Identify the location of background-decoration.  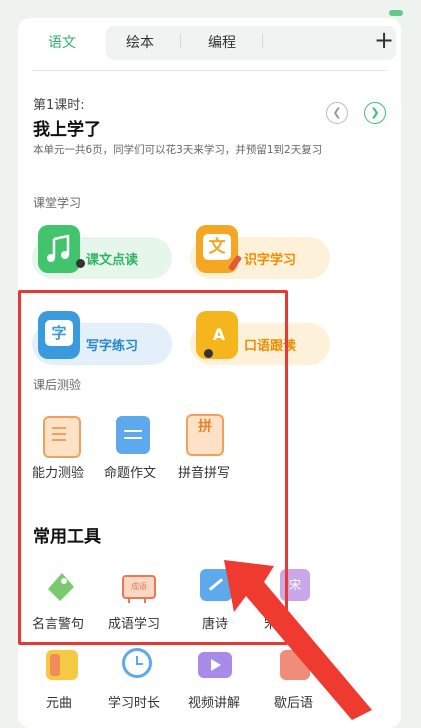
(396, 13).